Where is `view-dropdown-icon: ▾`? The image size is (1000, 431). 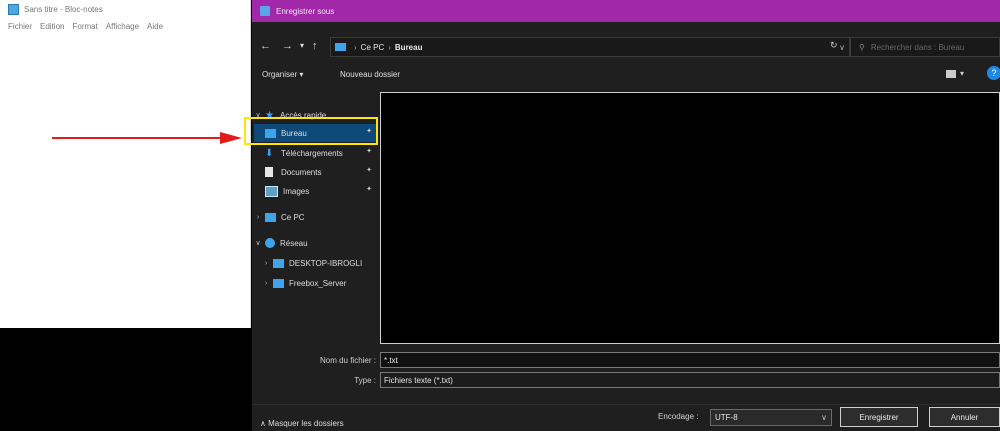 view-dropdown-icon: ▾ is located at coordinates (962, 73).